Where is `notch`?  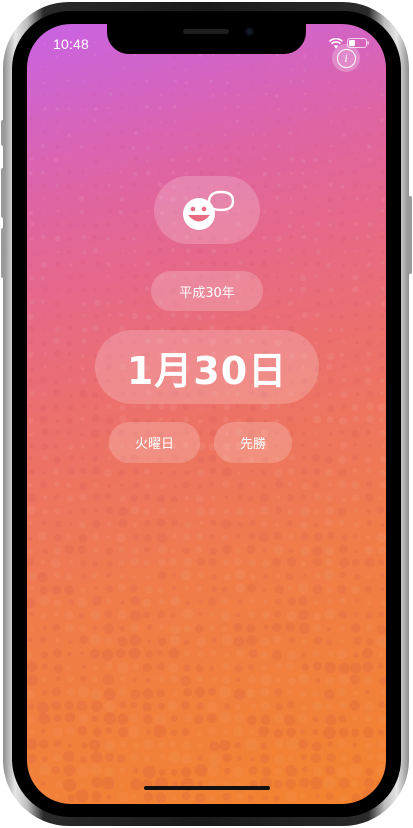 notch is located at coordinates (206, 39).